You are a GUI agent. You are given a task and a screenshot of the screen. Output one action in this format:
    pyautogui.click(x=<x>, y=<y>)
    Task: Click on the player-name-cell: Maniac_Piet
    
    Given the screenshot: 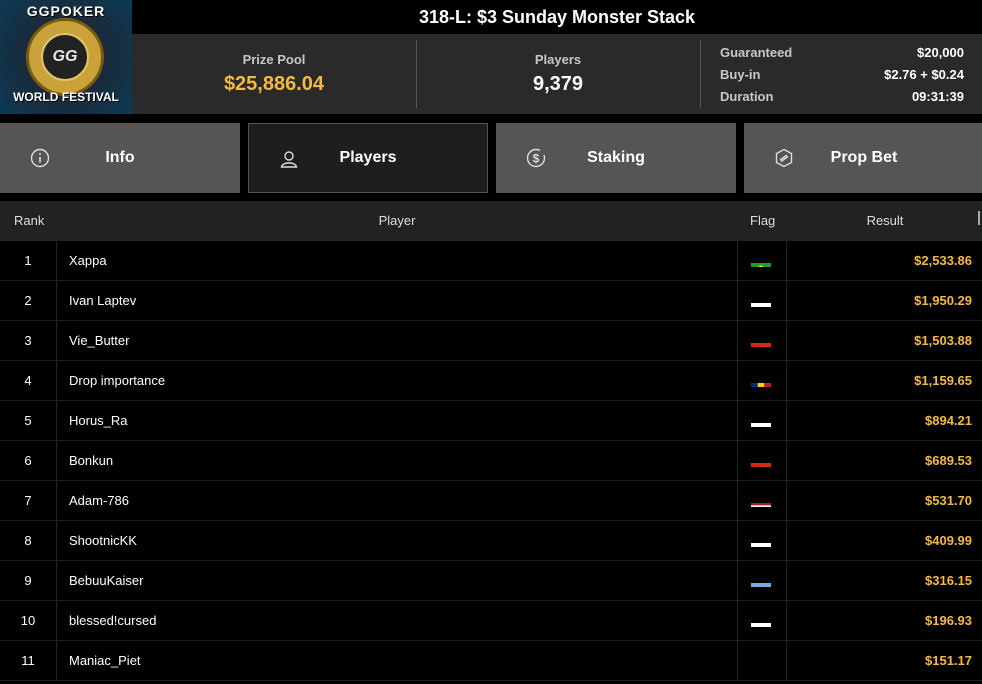 What is the action you would take?
    pyautogui.click(x=397, y=660)
    